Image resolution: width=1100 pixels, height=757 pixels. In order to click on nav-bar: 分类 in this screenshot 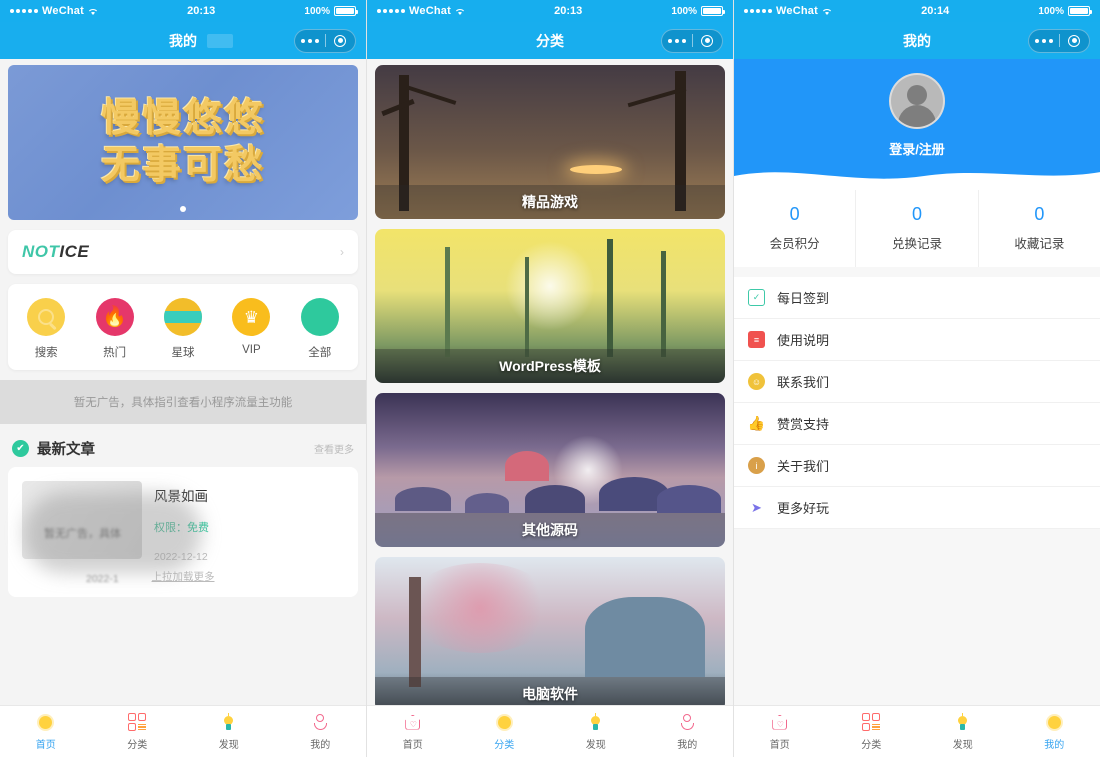, I will do `click(550, 40)`.